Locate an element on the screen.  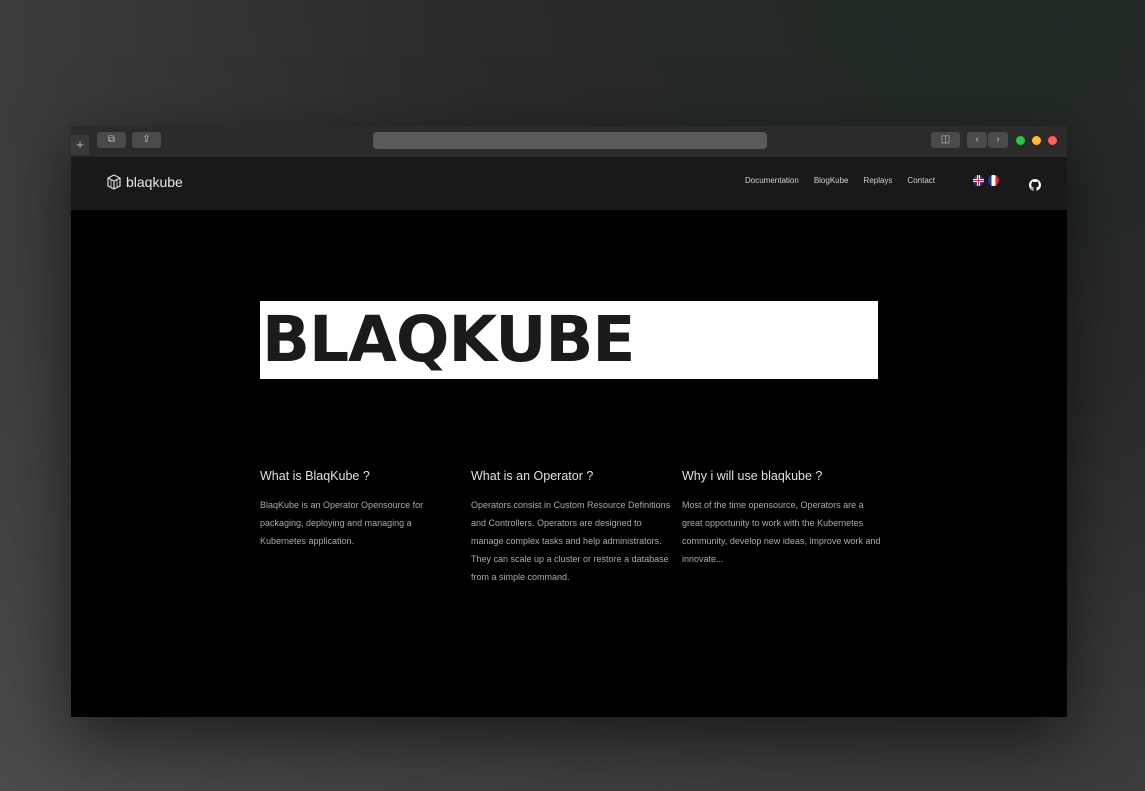
share-icon: ⇪ is located at coordinates (146, 139).